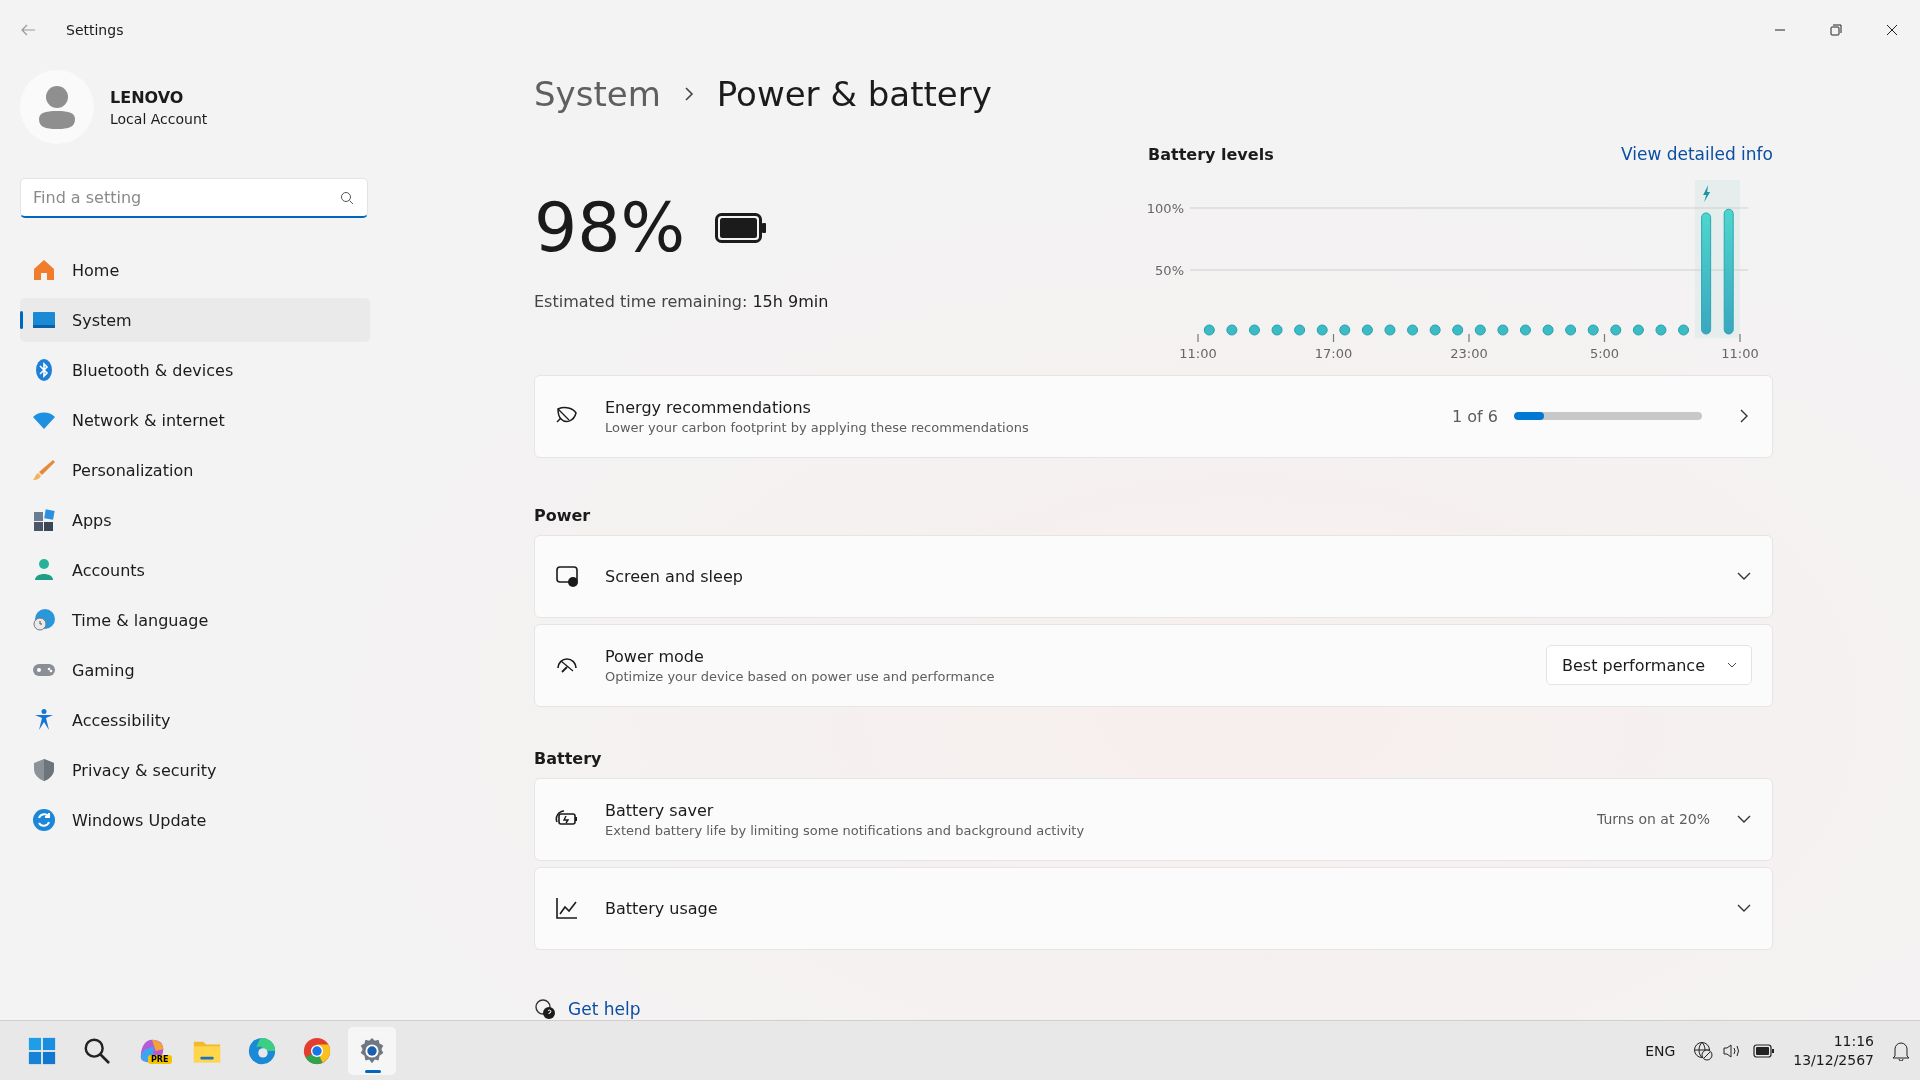  Describe the element at coordinates (57, 107) in the screenshot. I see `person-silhouette-icon` at that location.